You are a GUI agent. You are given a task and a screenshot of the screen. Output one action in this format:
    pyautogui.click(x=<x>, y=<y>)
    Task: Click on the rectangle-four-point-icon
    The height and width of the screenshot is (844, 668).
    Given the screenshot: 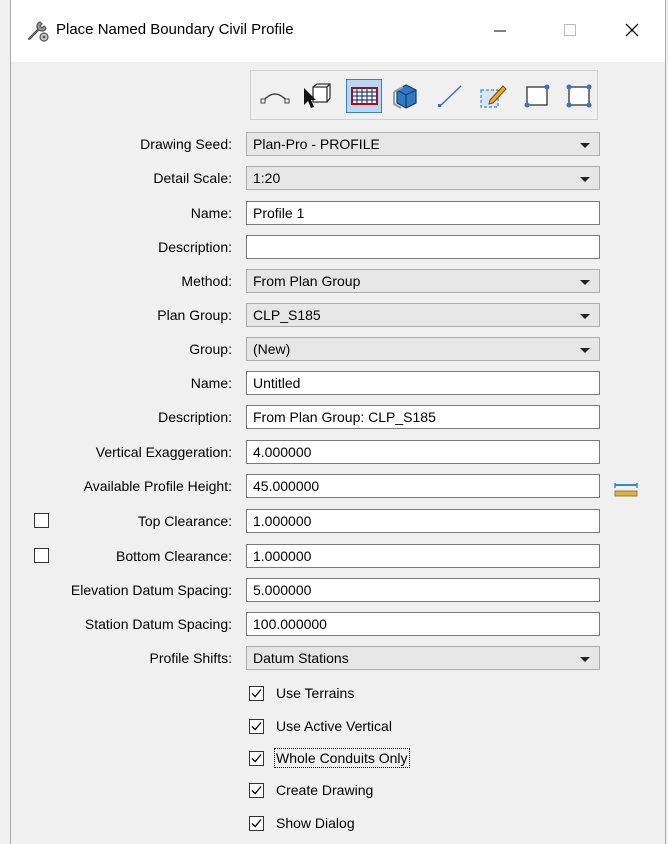 What is the action you would take?
    pyautogui.click(x=579, y=96)
    